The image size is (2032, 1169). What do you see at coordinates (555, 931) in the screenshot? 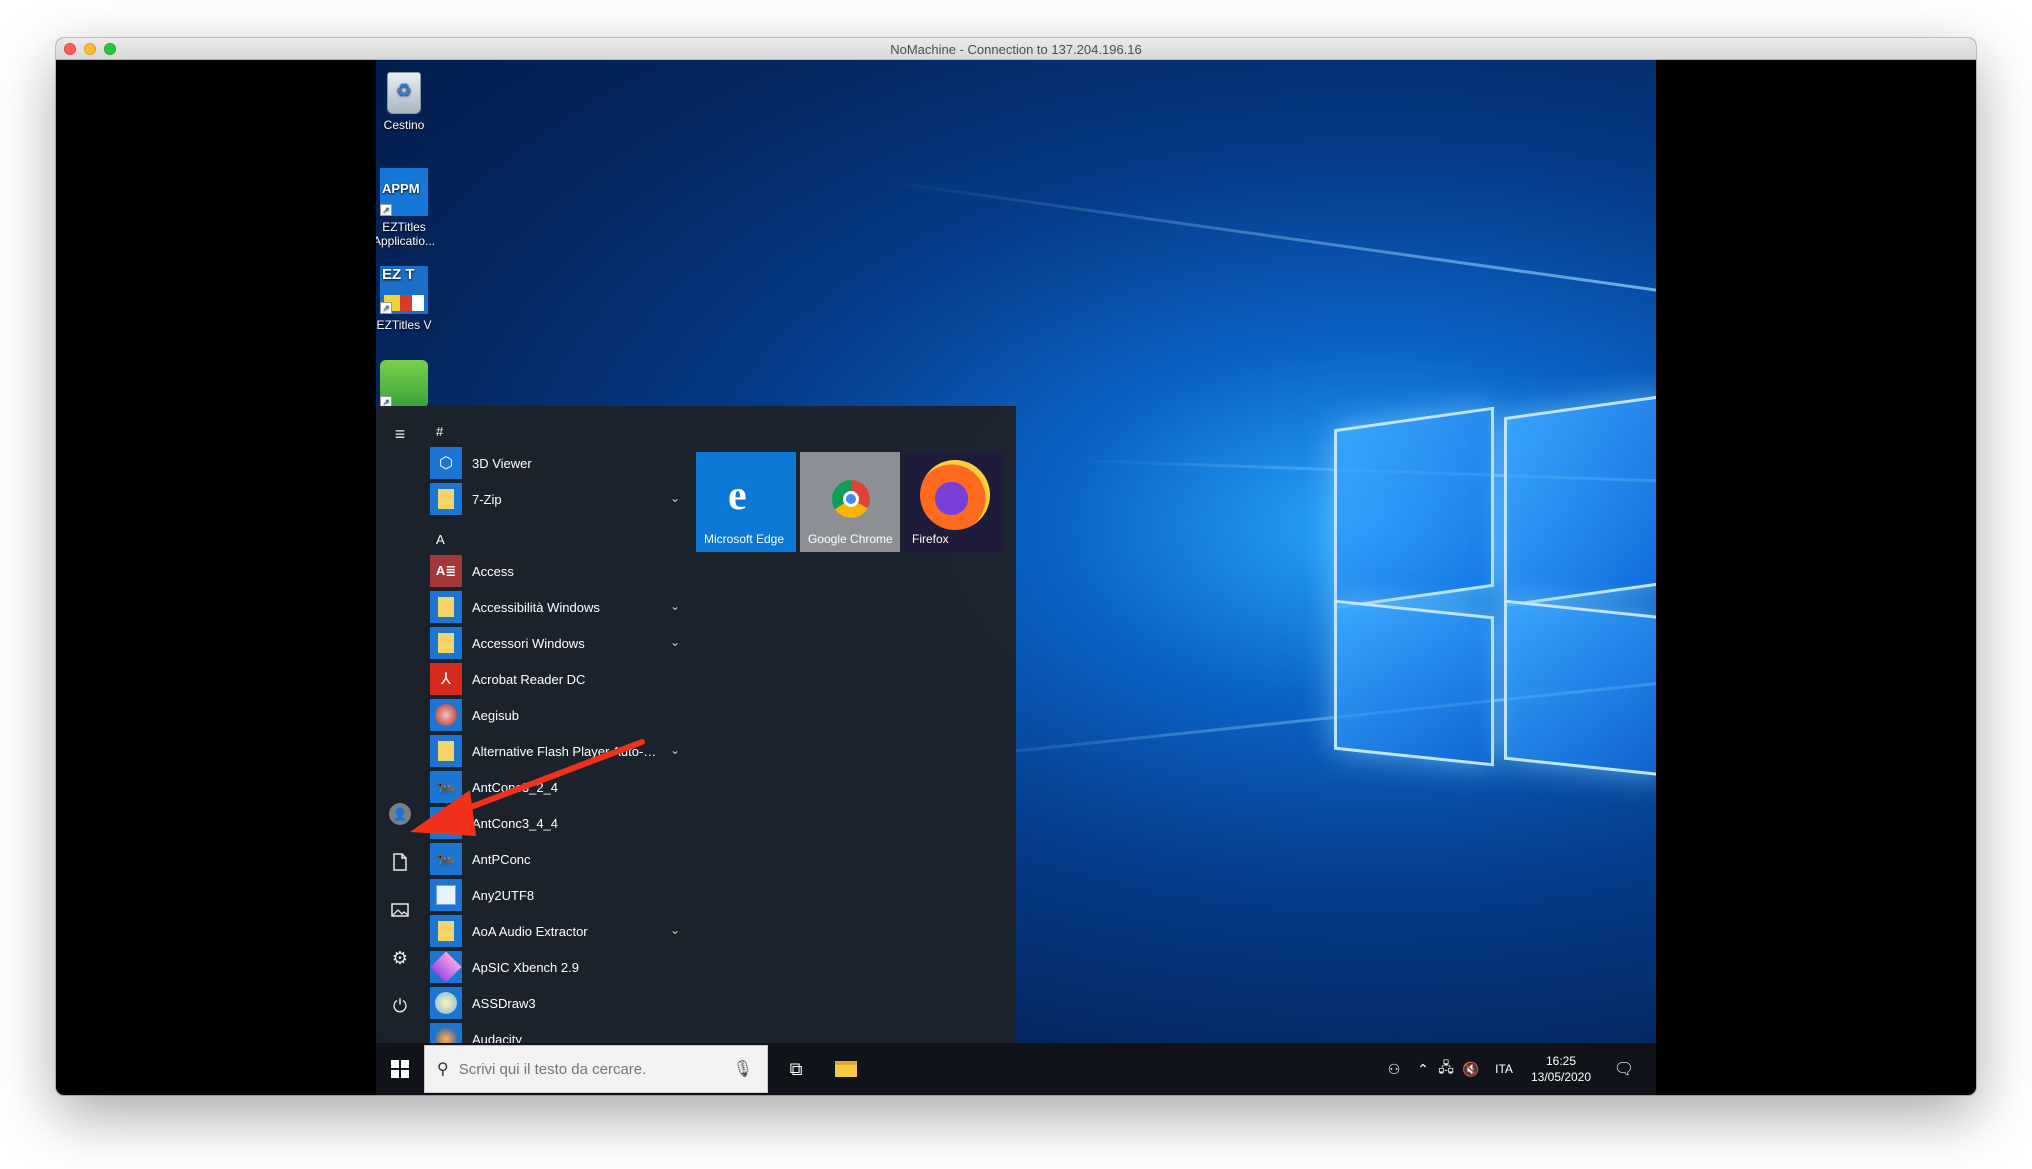
I see `app-aoa-audio-extractor: AoA Audio Extractor ⌄` at bounding box center [555, 931].